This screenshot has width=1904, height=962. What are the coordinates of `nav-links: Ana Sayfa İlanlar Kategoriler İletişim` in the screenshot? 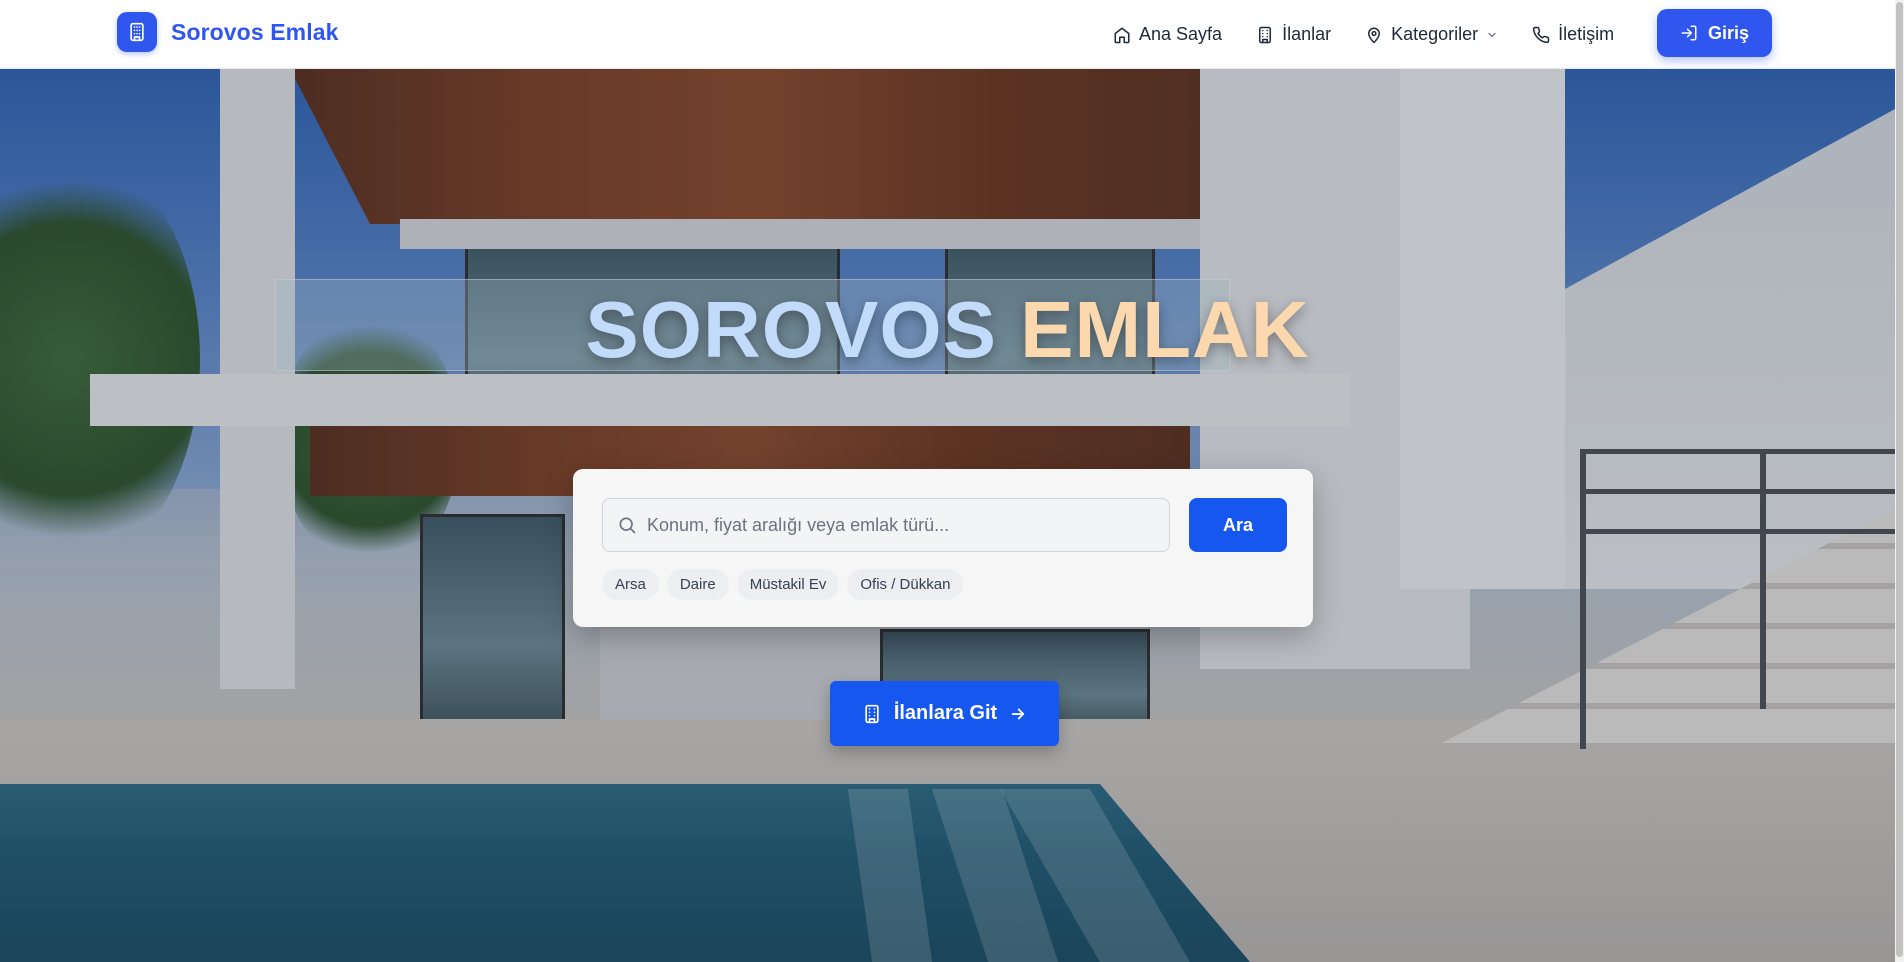 It's located at (1380, 34).